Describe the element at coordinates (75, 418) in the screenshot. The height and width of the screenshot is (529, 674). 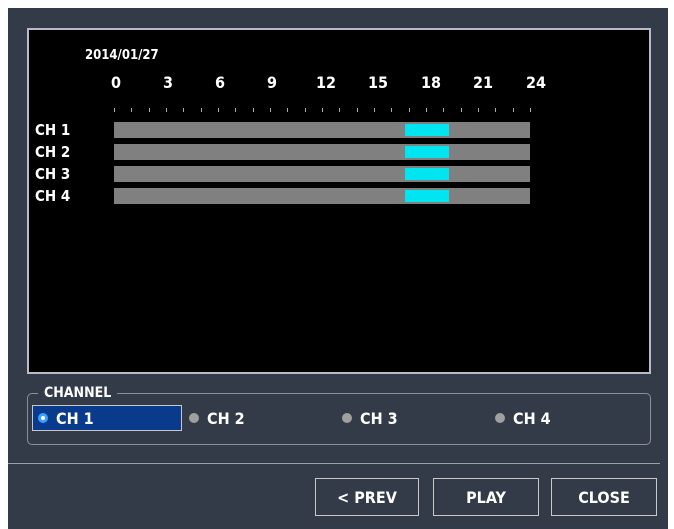
I see `channel-radio-label: CH 1` at that location.